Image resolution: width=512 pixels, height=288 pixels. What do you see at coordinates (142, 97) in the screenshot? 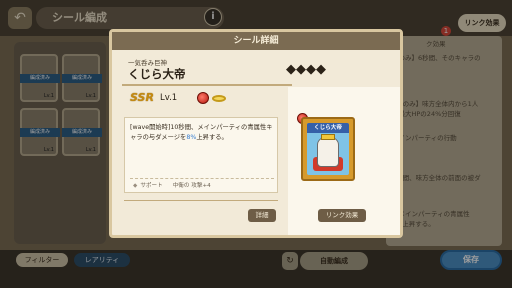
I see `rarity-label: SSR` at bounding box center [142, 97].